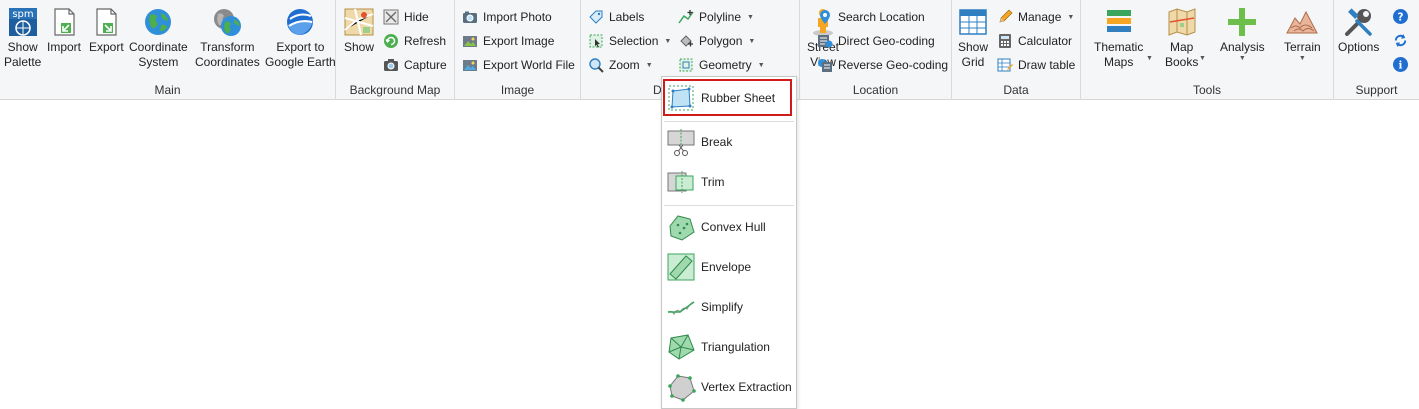 This screenshot has height=409, width=1419. Describe the element at coordinates (1400, 40) in the screenshot. I see `sync-icon` at that location.